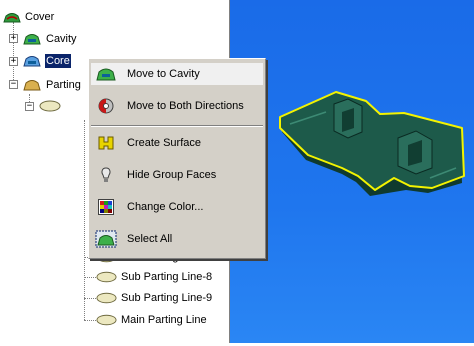 This screenshot has height=346, width=474. I want to click on tree-node-parting-line: Sub Parting Line-9, so click(154, 298).